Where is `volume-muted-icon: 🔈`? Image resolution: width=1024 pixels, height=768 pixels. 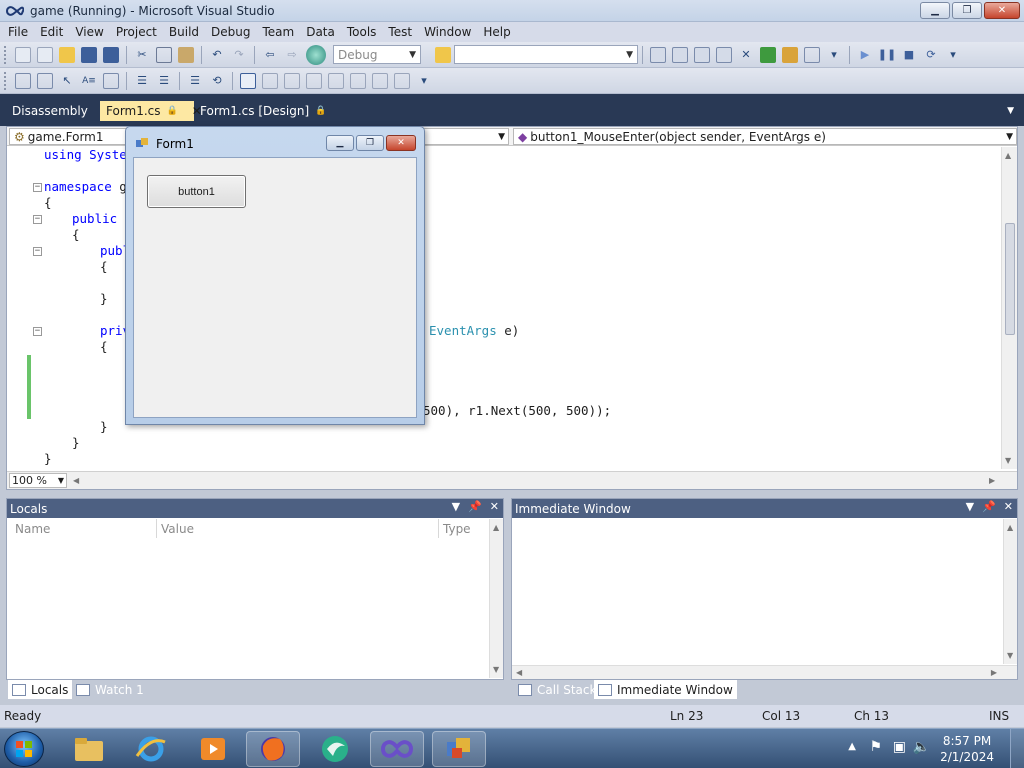
volume-muted-icon: 🔈 is located at coordinates (921, 747).